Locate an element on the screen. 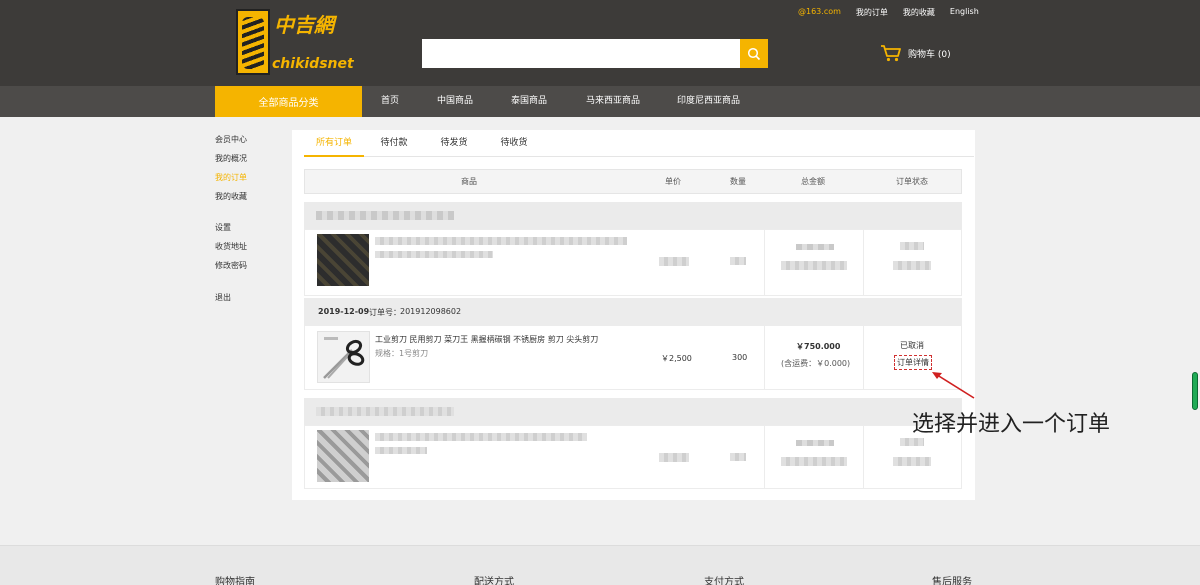 Image resolution: width=1200 pixels, height=585 pixels. search-button is located at coordinates (754, 53).